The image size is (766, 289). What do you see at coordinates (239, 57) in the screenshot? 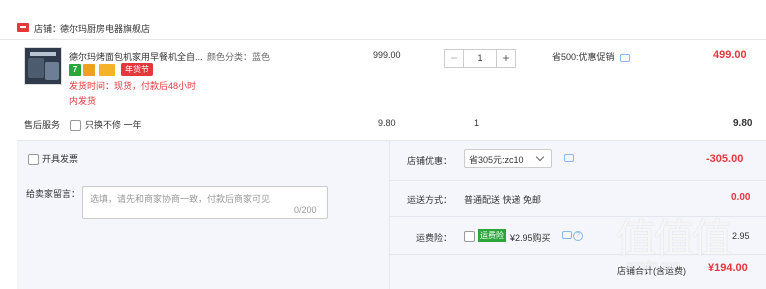
I see `product-spec: 颜色分类：蓝色` at bounding box center [239, 57].